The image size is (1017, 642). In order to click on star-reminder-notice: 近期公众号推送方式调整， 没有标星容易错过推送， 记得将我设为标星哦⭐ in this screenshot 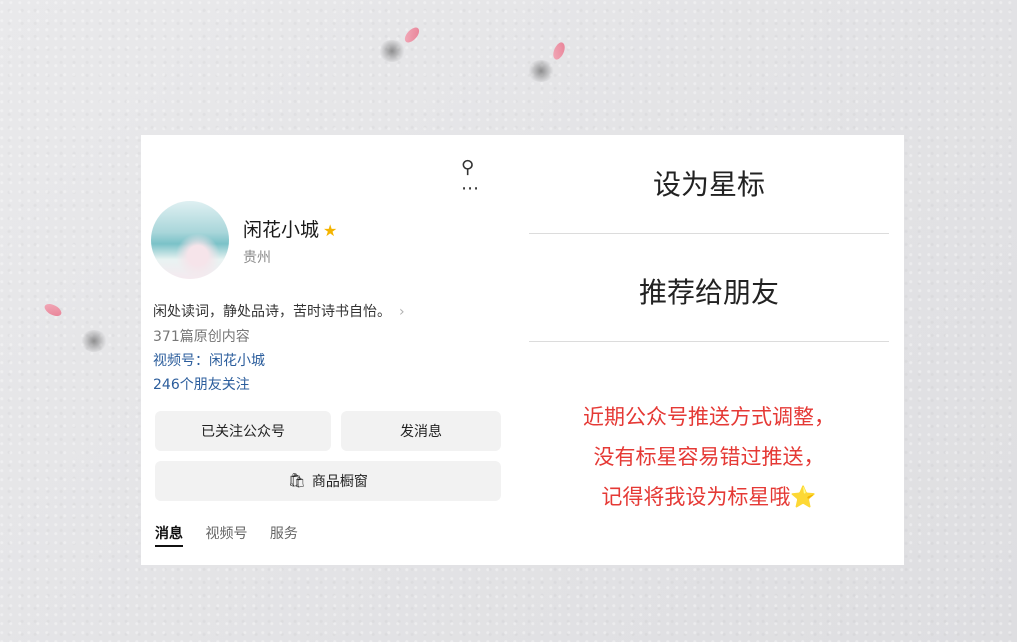, I will do `click(709, 457)`.